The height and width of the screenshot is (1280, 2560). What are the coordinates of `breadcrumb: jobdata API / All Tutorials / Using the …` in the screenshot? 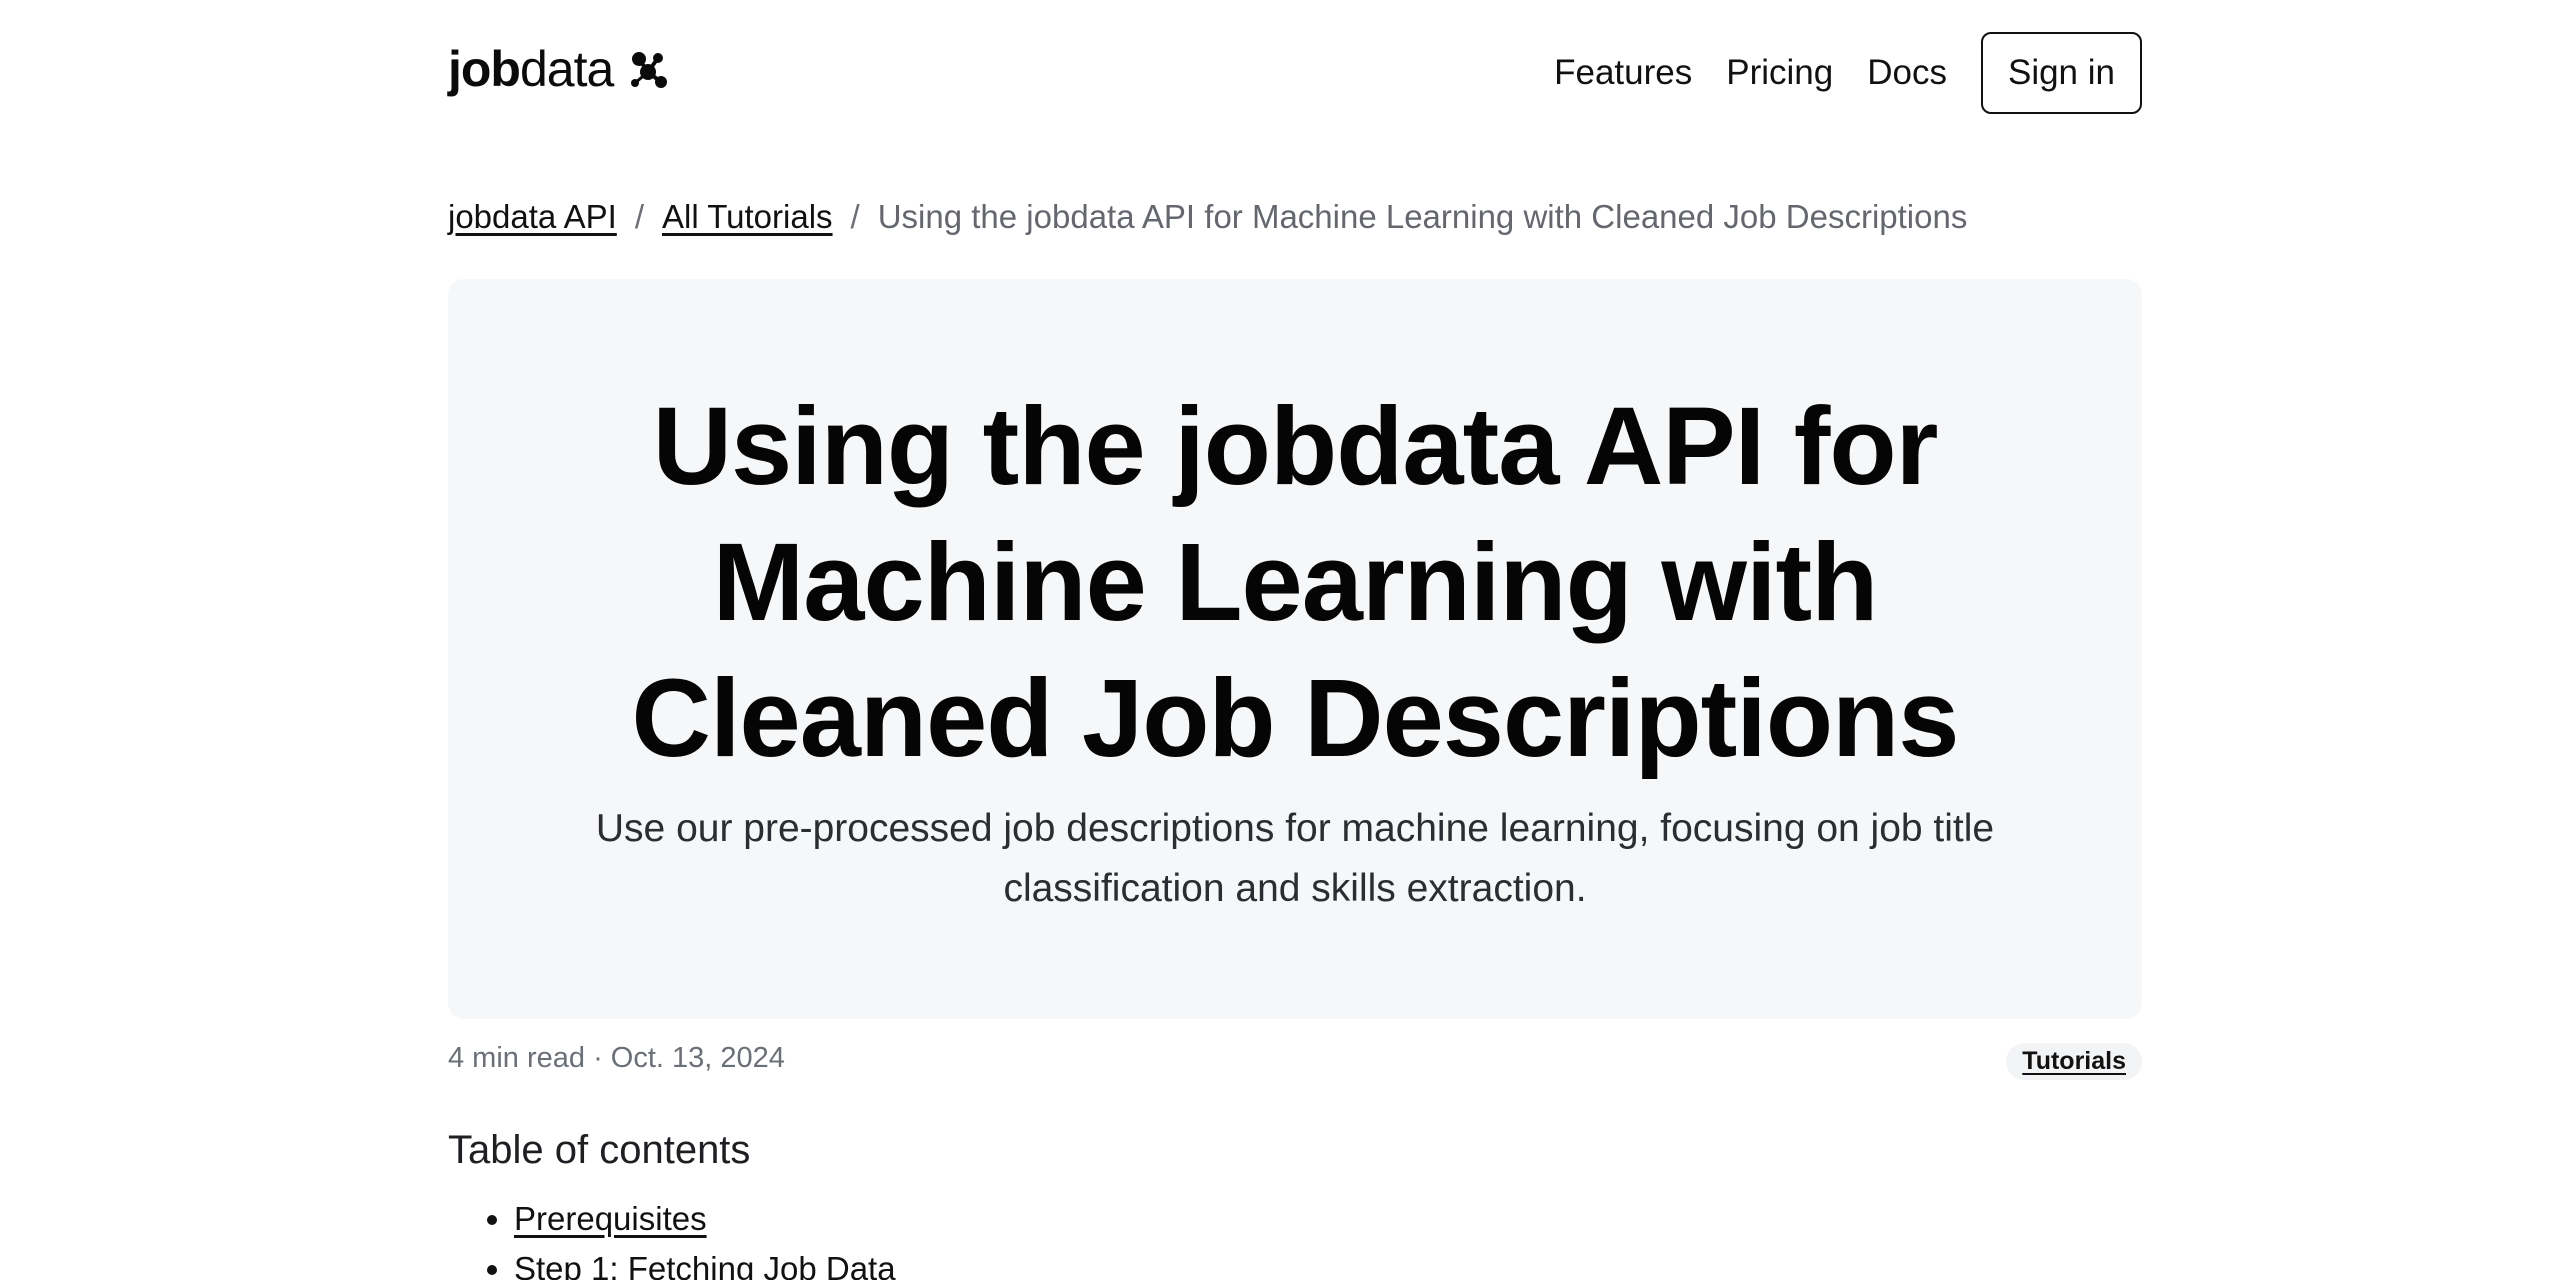 It's located at (1207, 217).